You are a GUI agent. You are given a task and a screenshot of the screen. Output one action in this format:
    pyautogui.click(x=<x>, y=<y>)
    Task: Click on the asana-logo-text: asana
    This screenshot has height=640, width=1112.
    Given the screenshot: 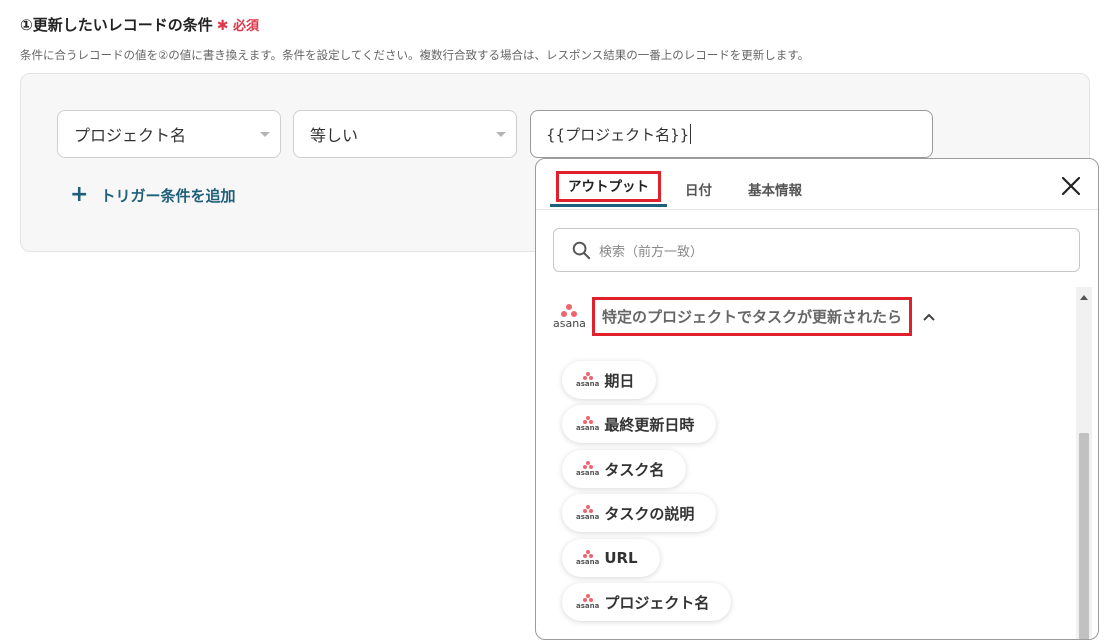 What is the action you would take?
    pyautogui.click(x=569, y=323)
    